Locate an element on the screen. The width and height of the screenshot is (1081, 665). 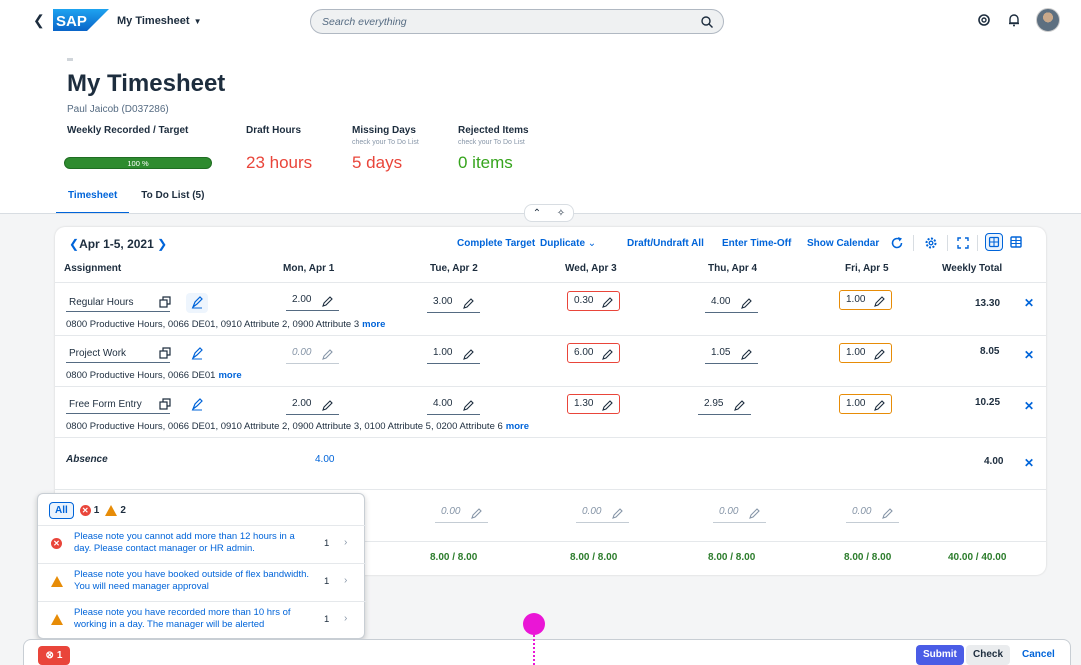
weekly-progress-text: 100 % is located at coordinates (138, 163).